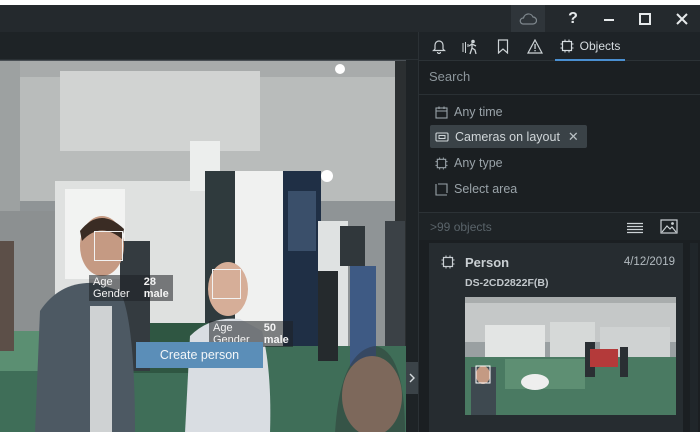 This screenshot has width=700, height=432. Describe the element at coordinates (559, 94) in the screenshot. I see `divider` at that location.